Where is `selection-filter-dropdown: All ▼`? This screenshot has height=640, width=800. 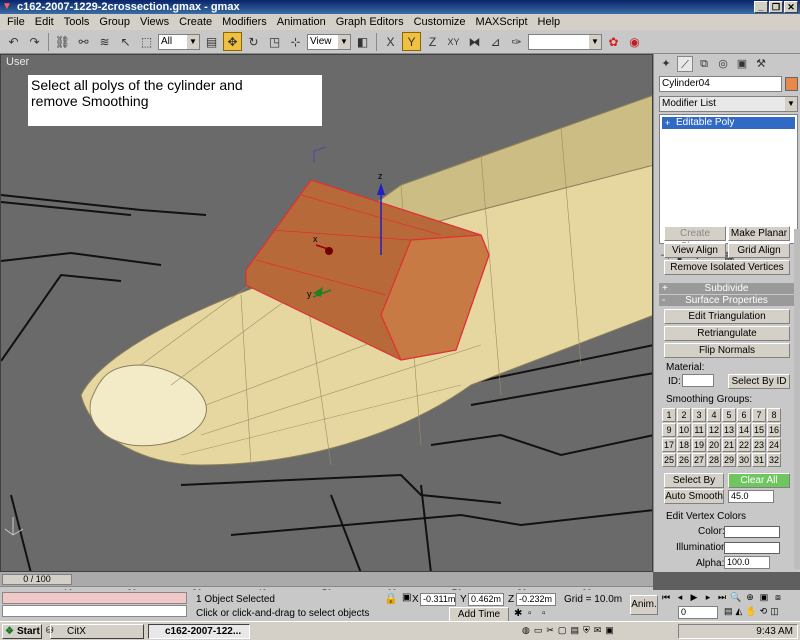
selection-filter-dropdown: All ▼ is located at coordinates (179, 41).